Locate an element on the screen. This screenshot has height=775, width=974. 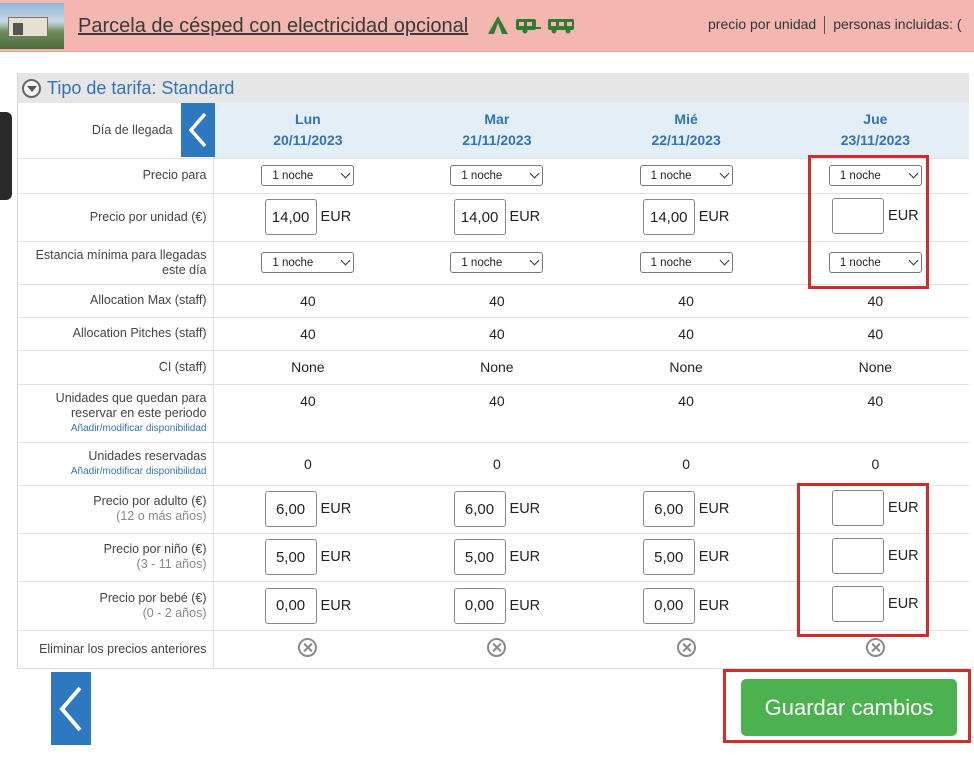
child-price-input is located at coordinates (858, 555).